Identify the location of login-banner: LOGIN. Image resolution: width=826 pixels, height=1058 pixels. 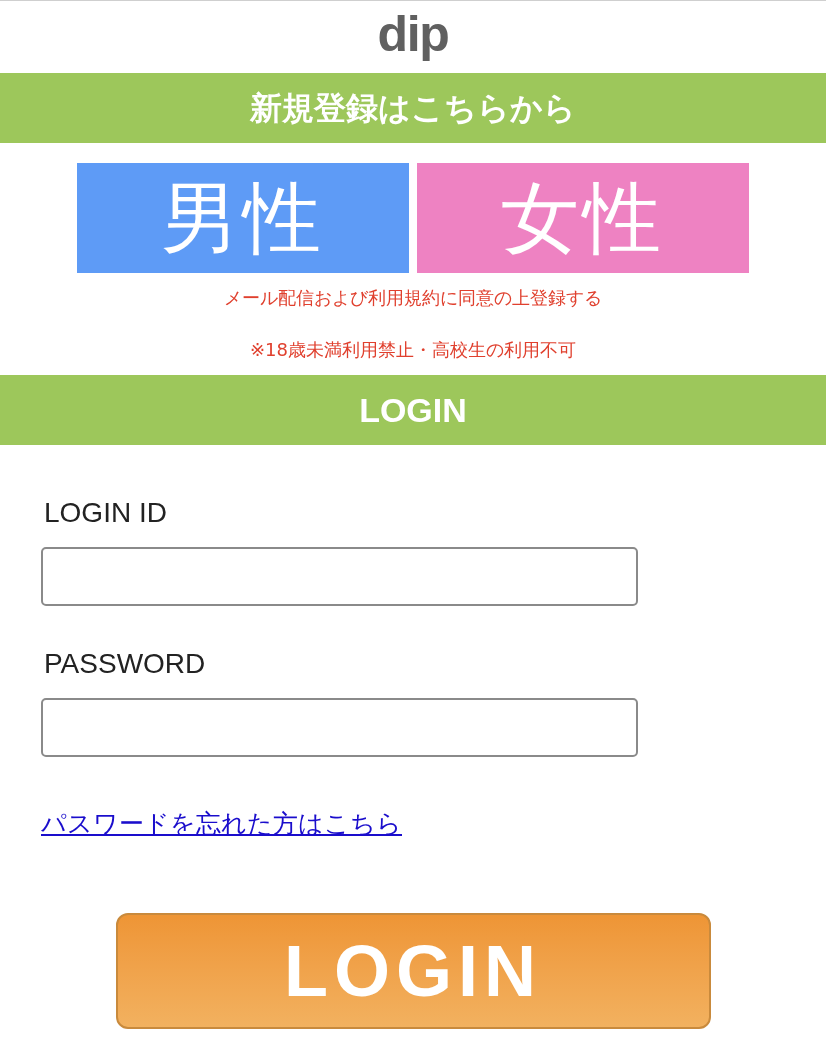
(413, 410).